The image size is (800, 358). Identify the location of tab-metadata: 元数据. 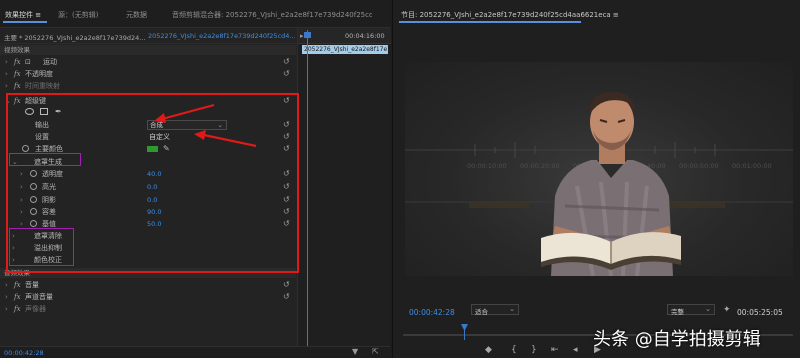
(136, 15).